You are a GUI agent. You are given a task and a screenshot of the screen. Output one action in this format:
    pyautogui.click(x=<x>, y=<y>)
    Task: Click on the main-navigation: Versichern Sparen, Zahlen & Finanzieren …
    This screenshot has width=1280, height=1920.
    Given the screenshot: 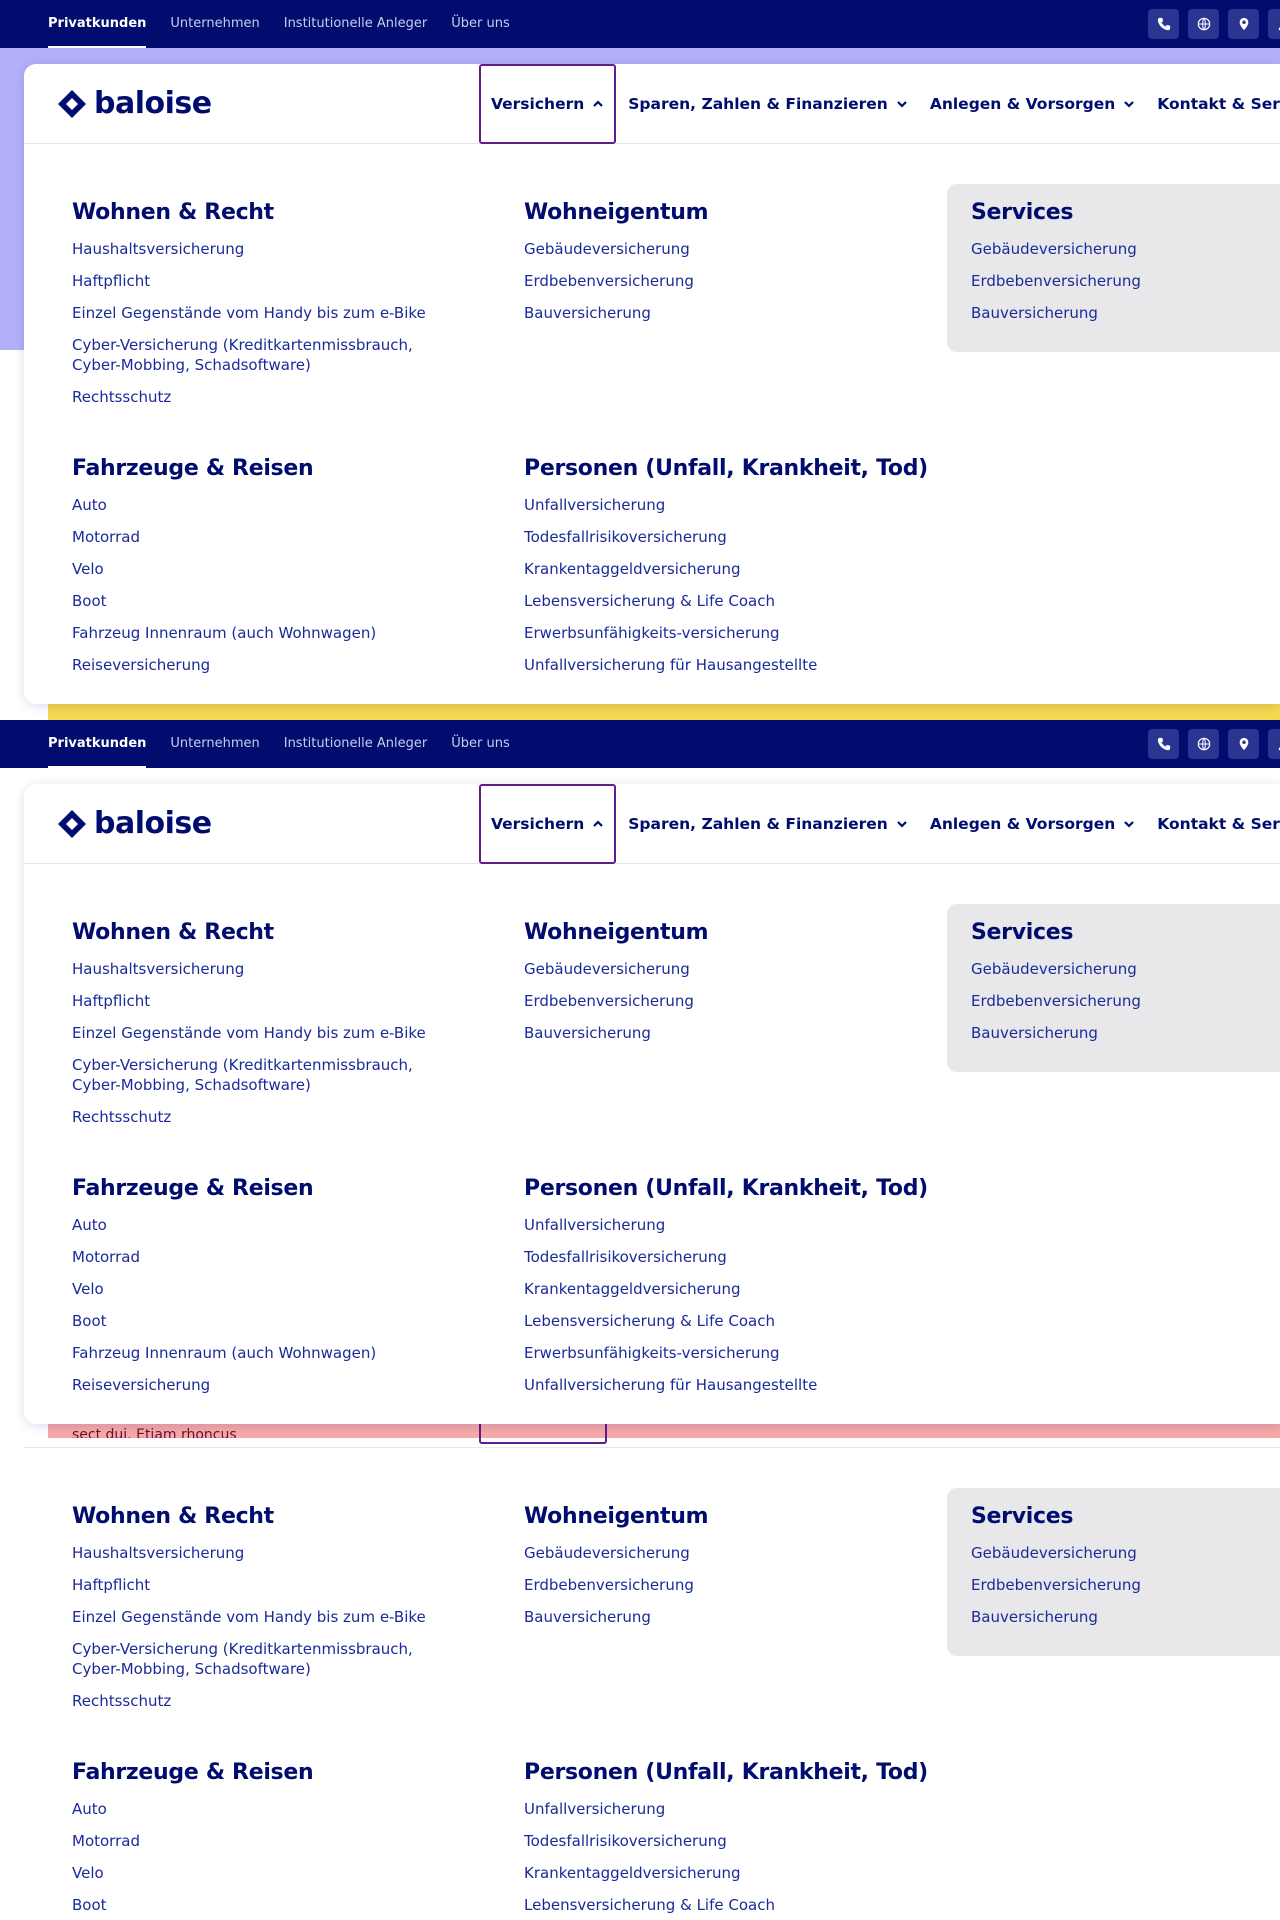 What is the action you would take?
    pyautogui.click(x=879, y=104)
    